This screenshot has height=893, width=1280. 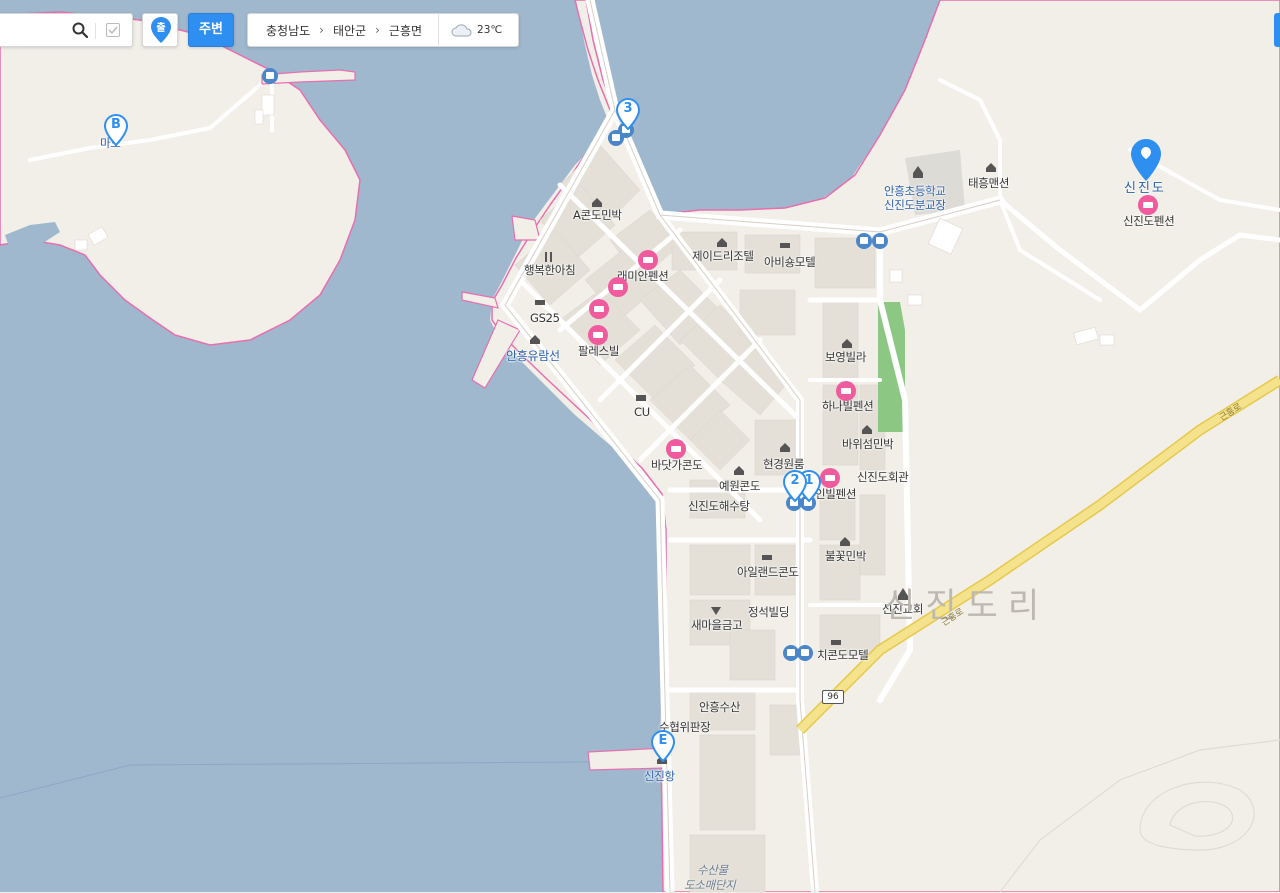 I want to click on side-panel-tab, so click(x=1277, y=30).